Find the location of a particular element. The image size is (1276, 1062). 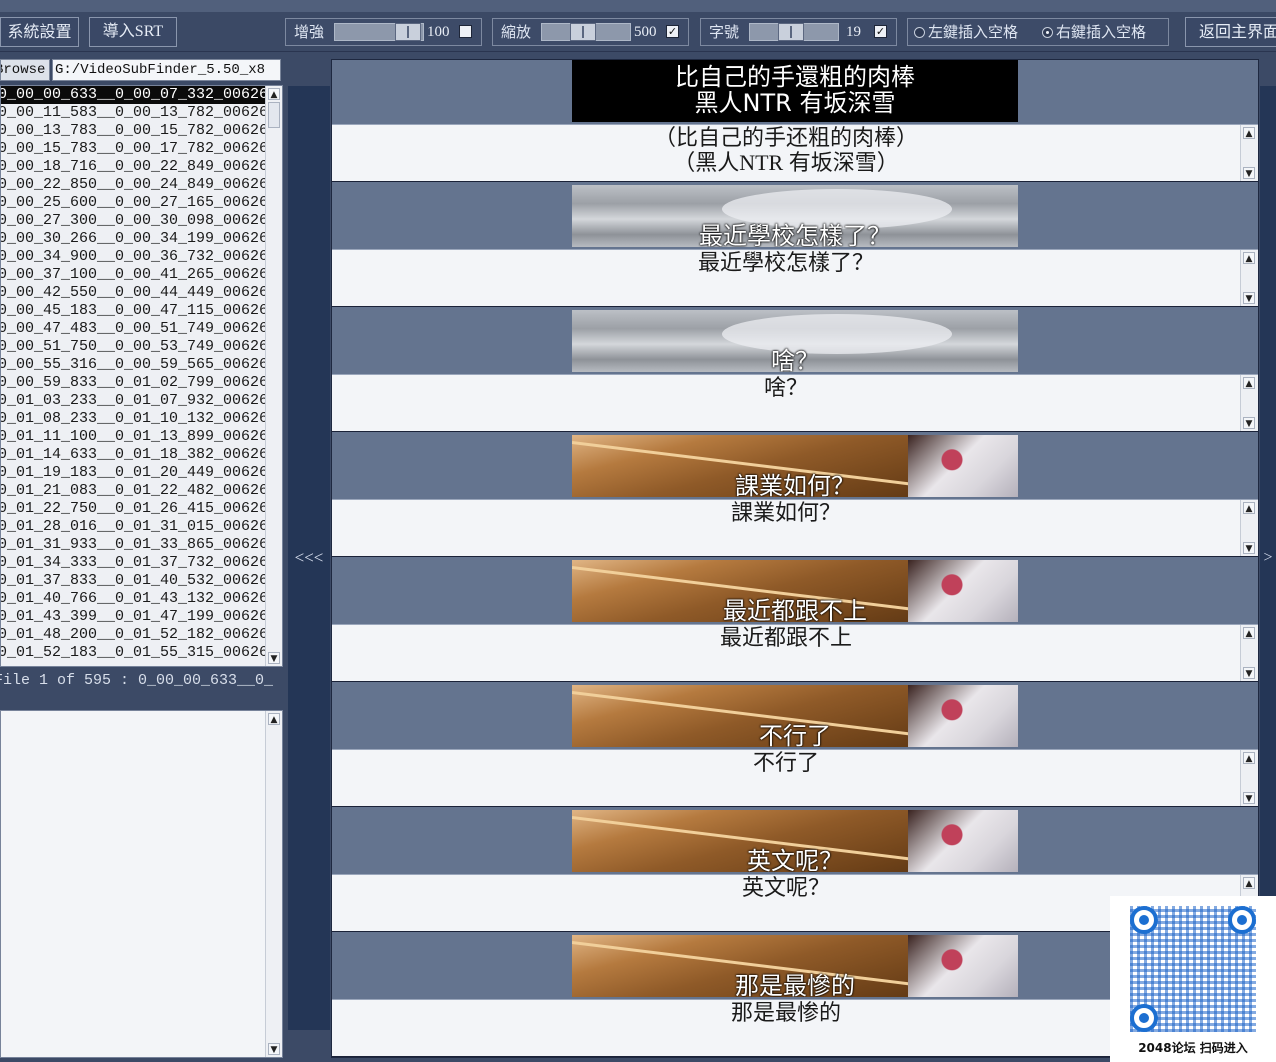

subtitle-frame-image: 不行了 is located at coordinates (795, 716).